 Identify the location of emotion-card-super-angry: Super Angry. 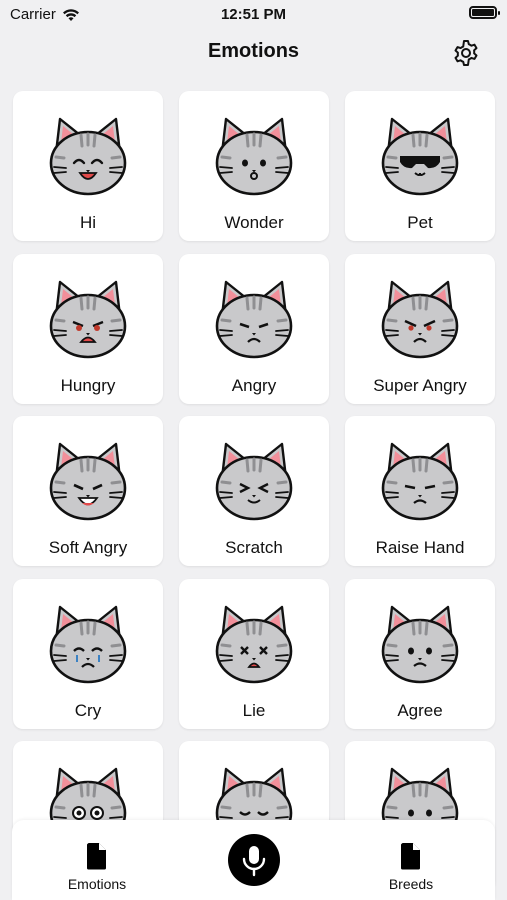
(420, 329).